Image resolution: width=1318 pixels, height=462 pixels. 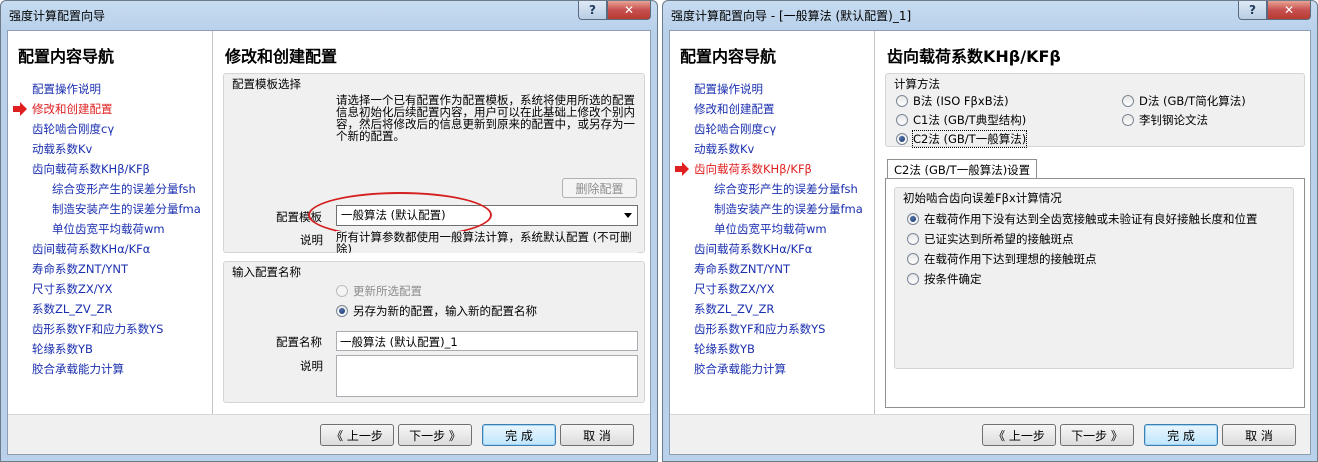 What do you see at coordinates (952, 101) in the screenshot?
I see `method-b-radio: B法 (ISO FβxB法)` at bounding box center [952, 101].